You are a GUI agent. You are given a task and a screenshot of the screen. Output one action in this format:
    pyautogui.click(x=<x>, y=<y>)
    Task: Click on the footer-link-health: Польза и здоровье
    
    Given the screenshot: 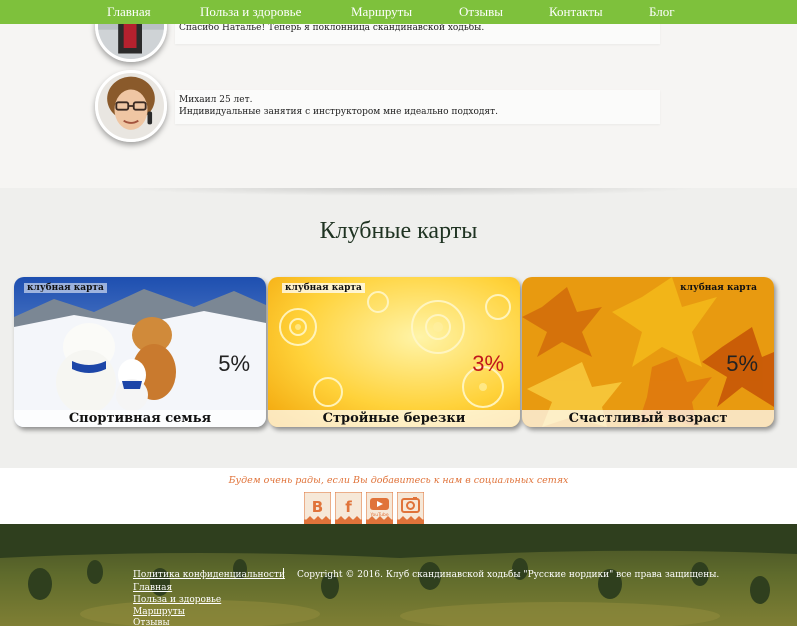 What is the action you would take?
    pyautogui.click(x=177, y=600)
    